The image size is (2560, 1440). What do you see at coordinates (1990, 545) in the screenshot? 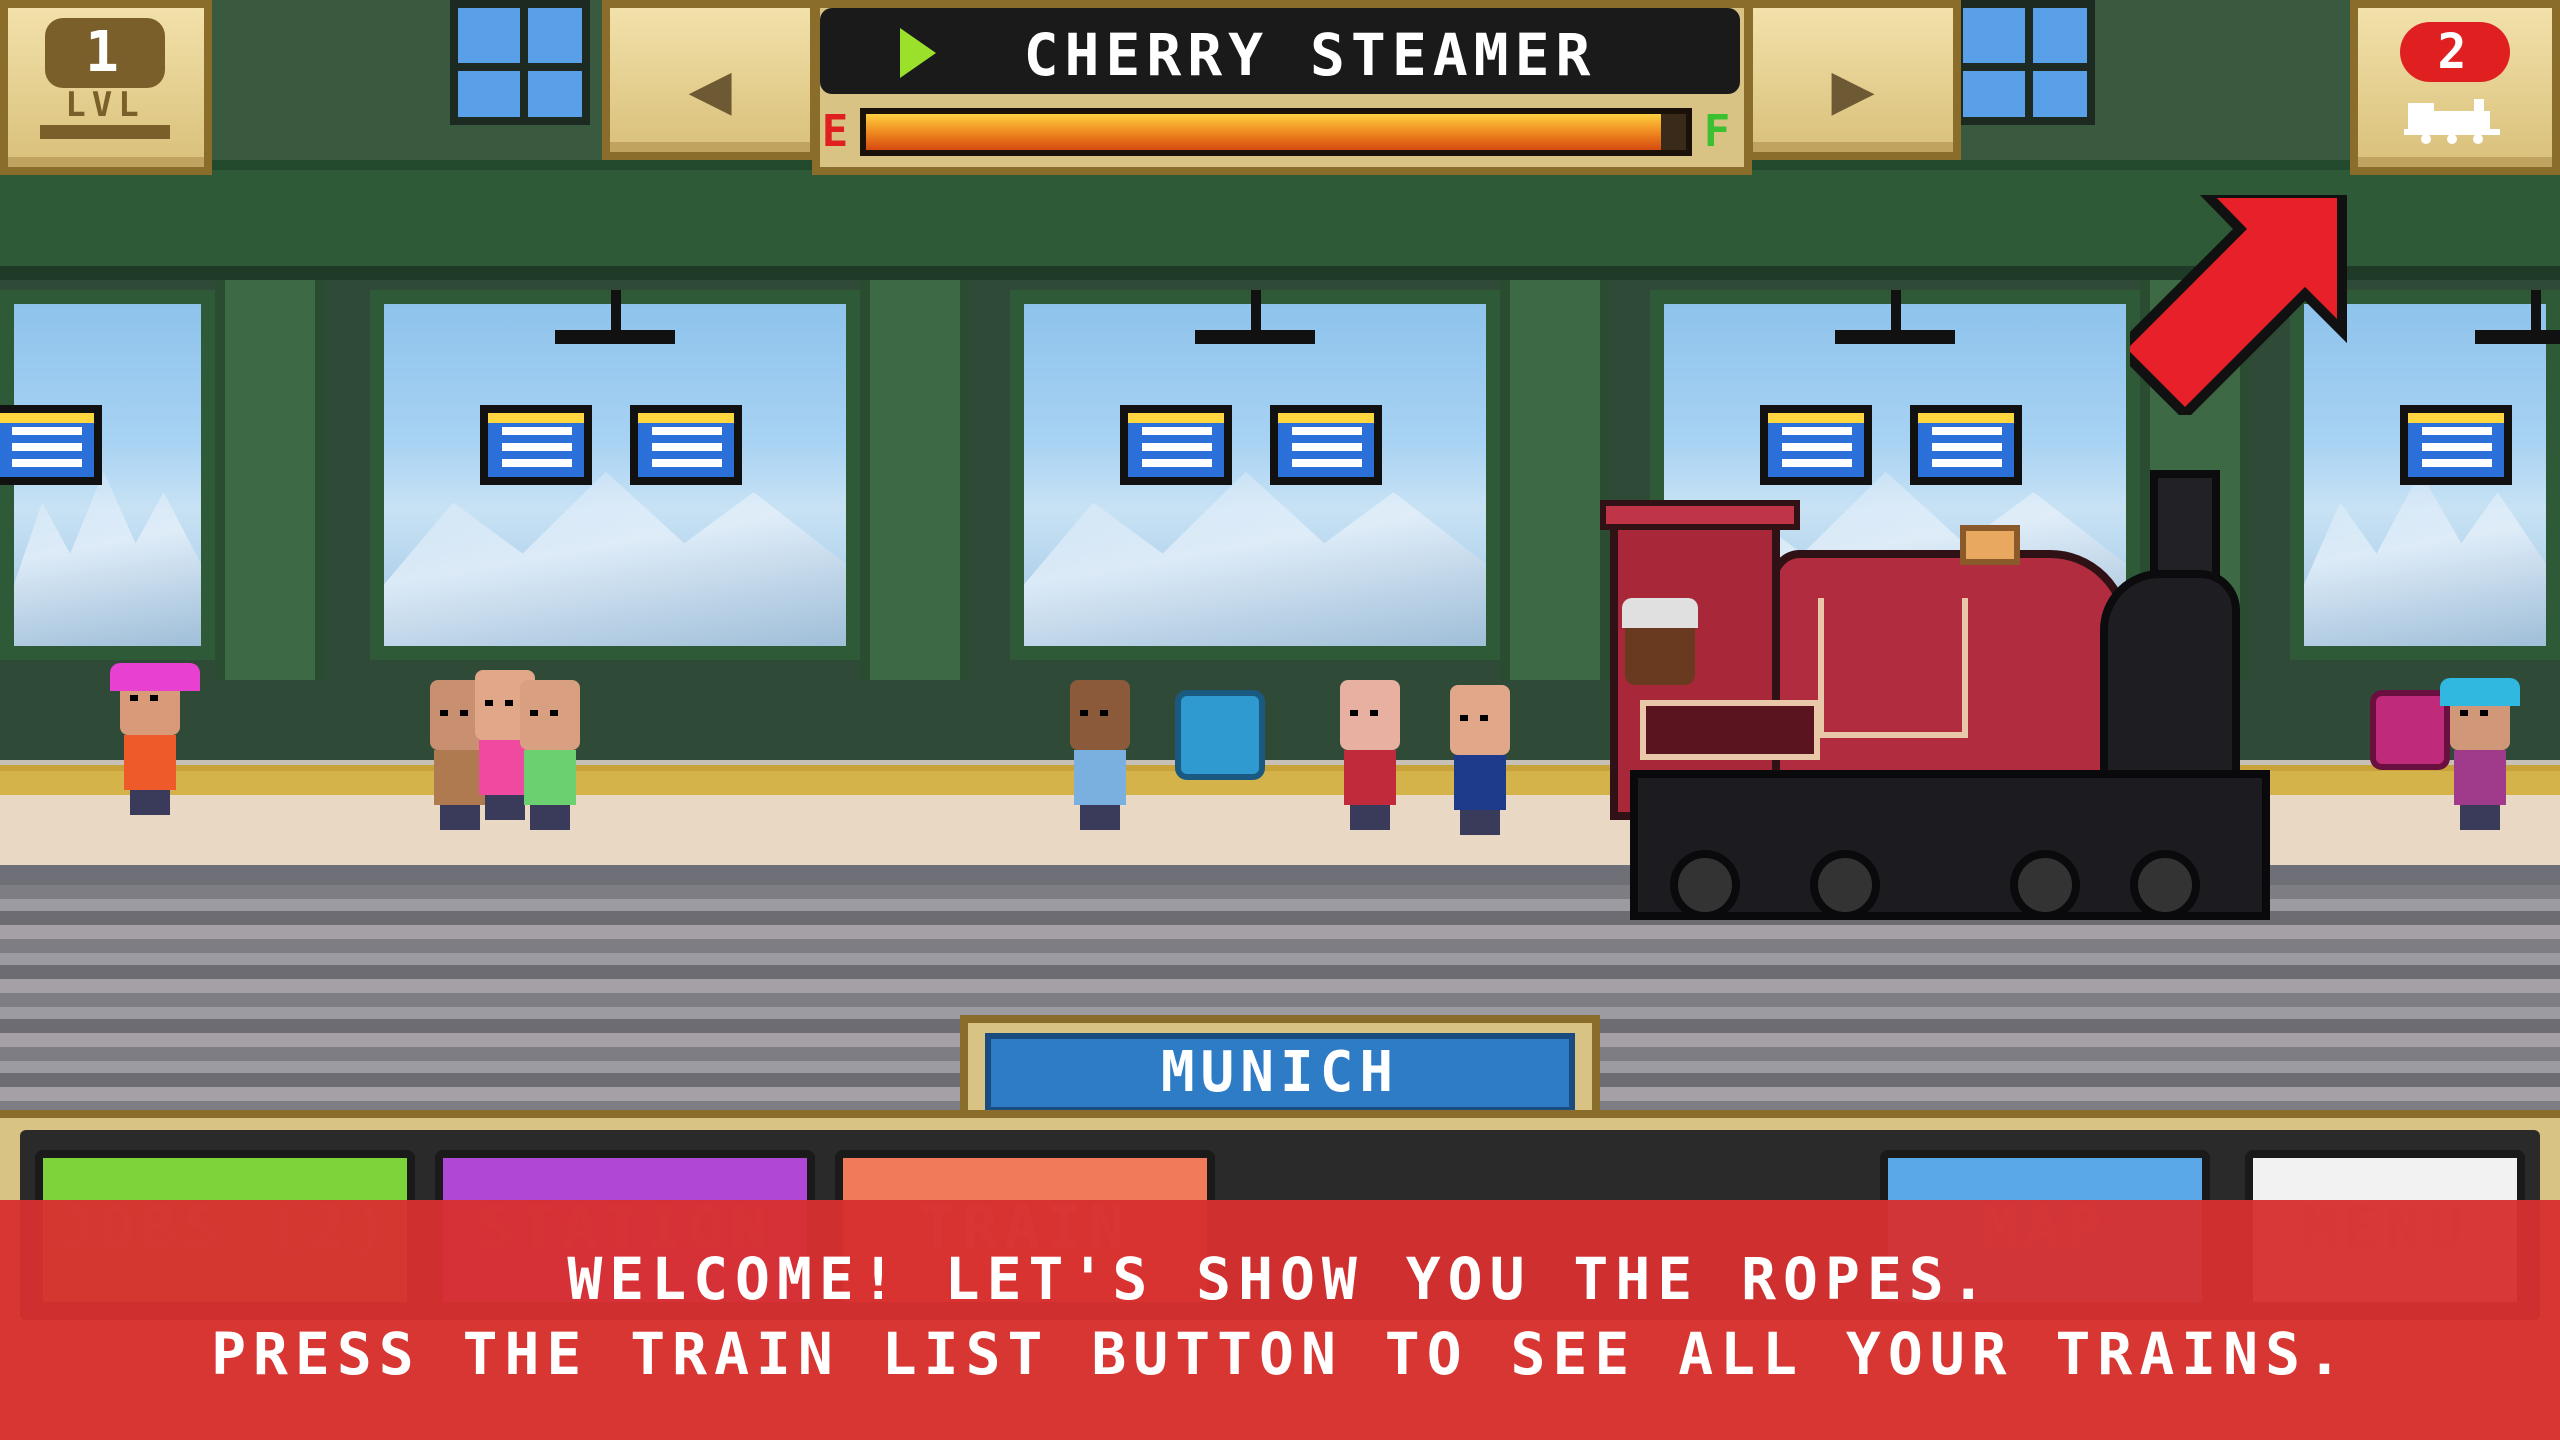
I see `steam-dome` at bounding box center [1990, 545].